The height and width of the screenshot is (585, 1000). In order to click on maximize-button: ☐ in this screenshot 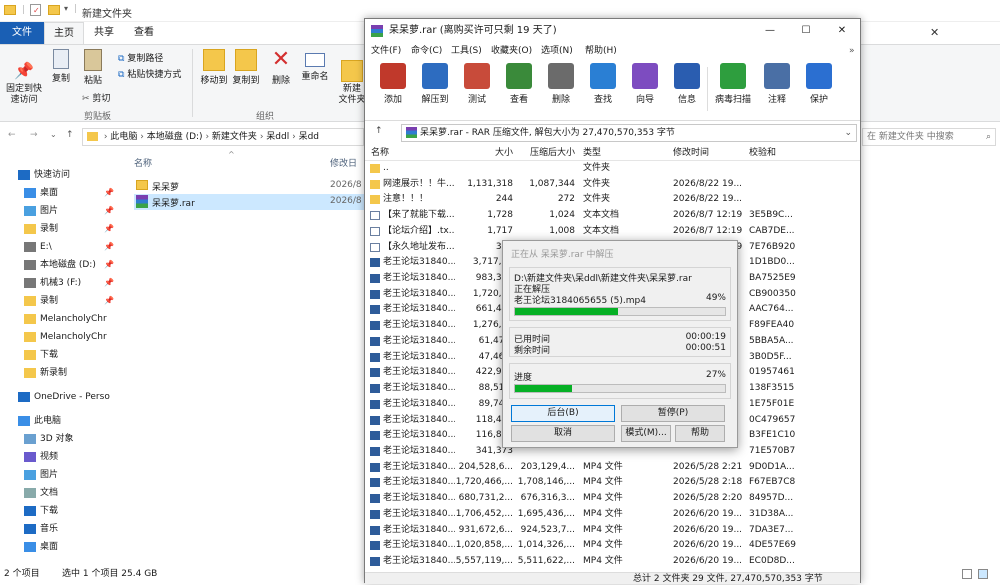, I will do `click(806, 31)`.